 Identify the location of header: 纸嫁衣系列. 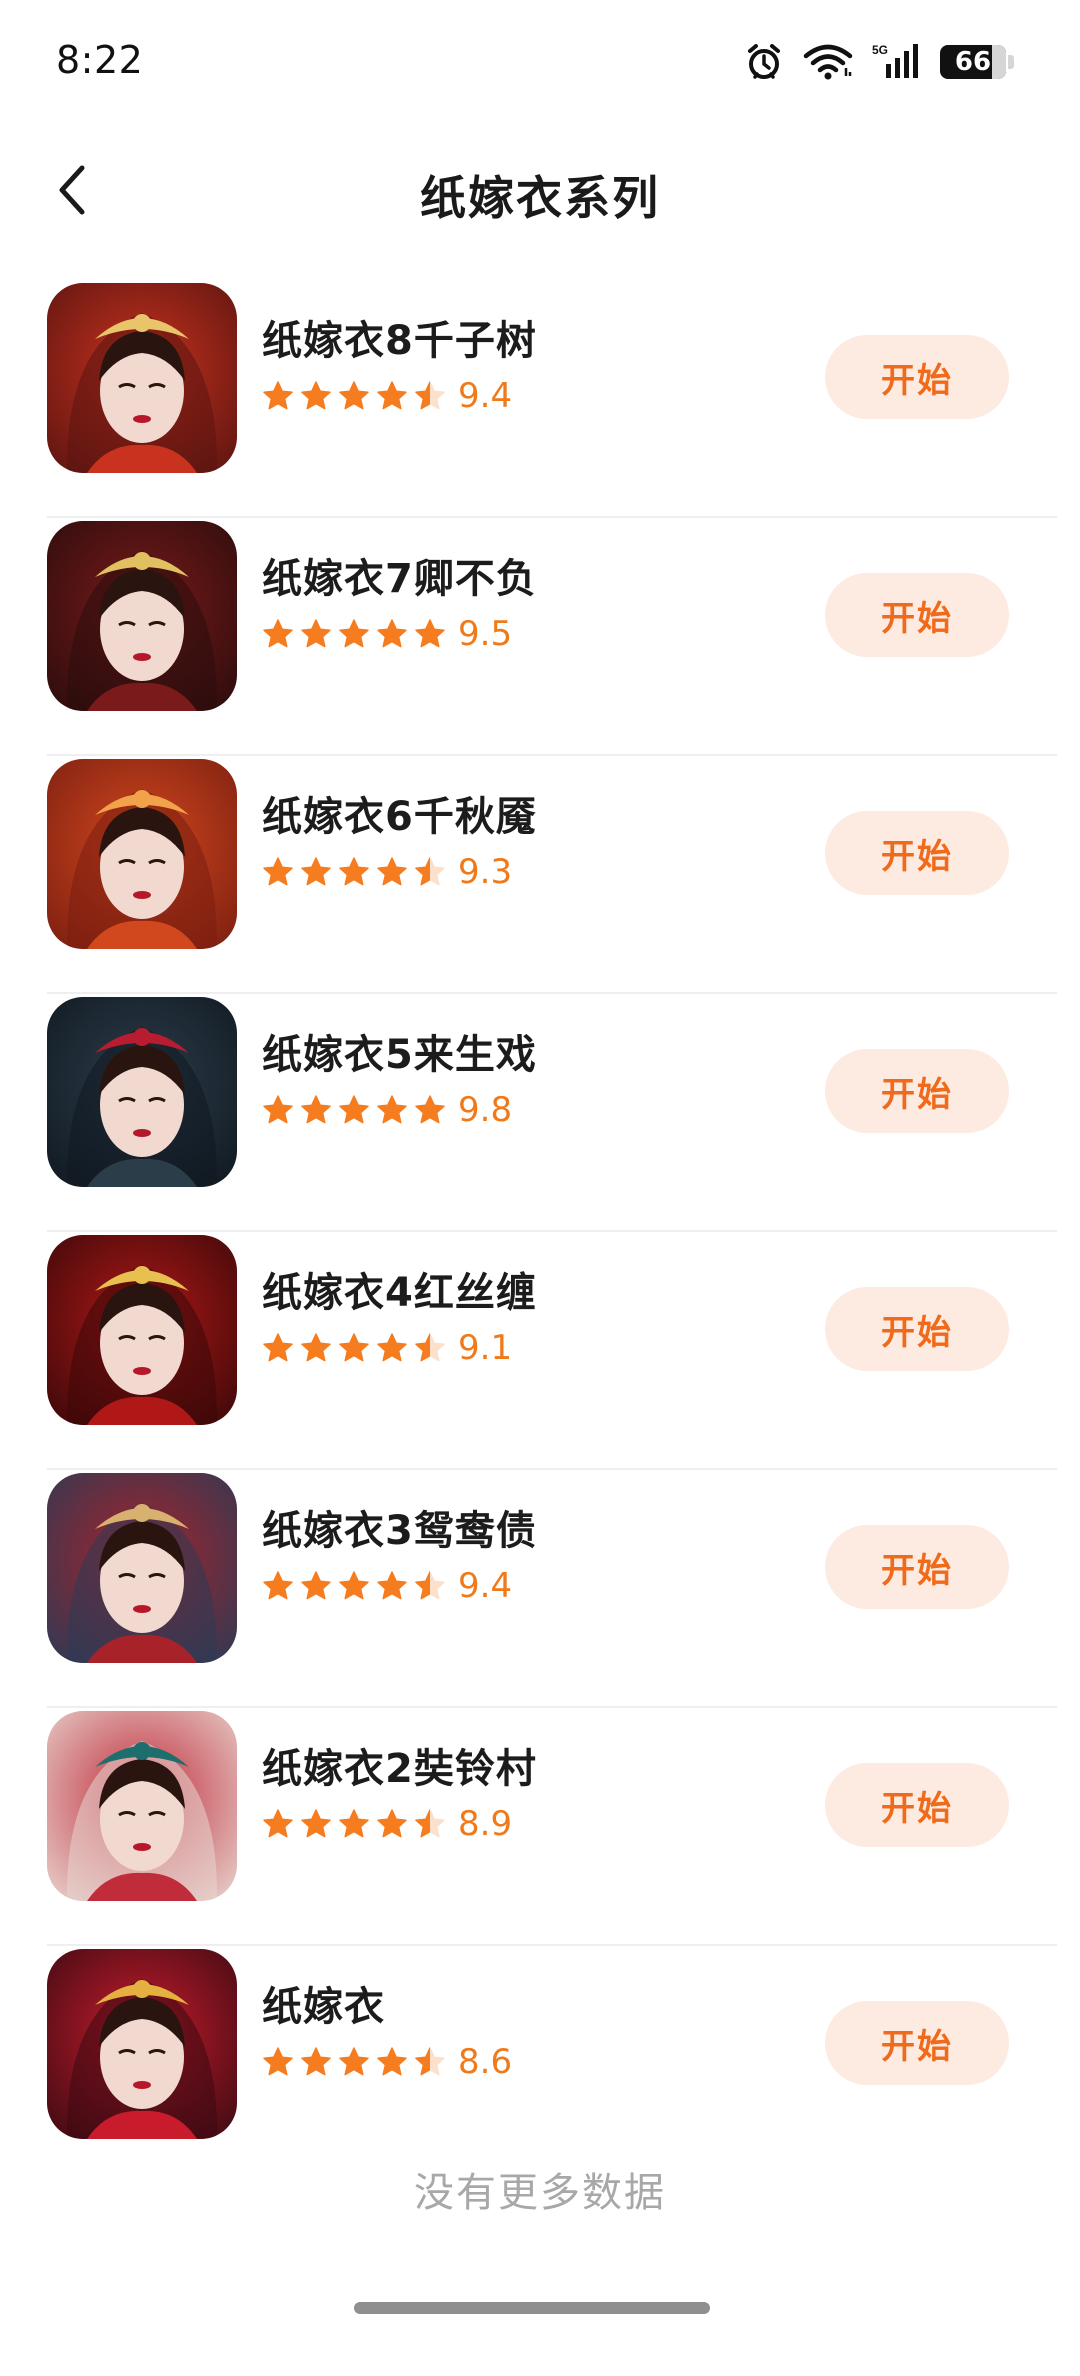
(540, 190).